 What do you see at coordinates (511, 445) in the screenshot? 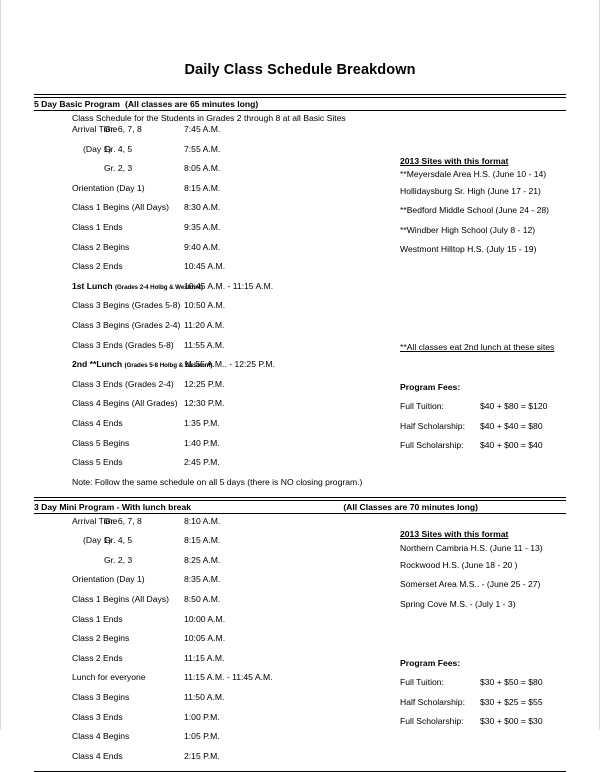
I see `fee-value: $40 + $00 = $40` at bounding box center [511, 445].